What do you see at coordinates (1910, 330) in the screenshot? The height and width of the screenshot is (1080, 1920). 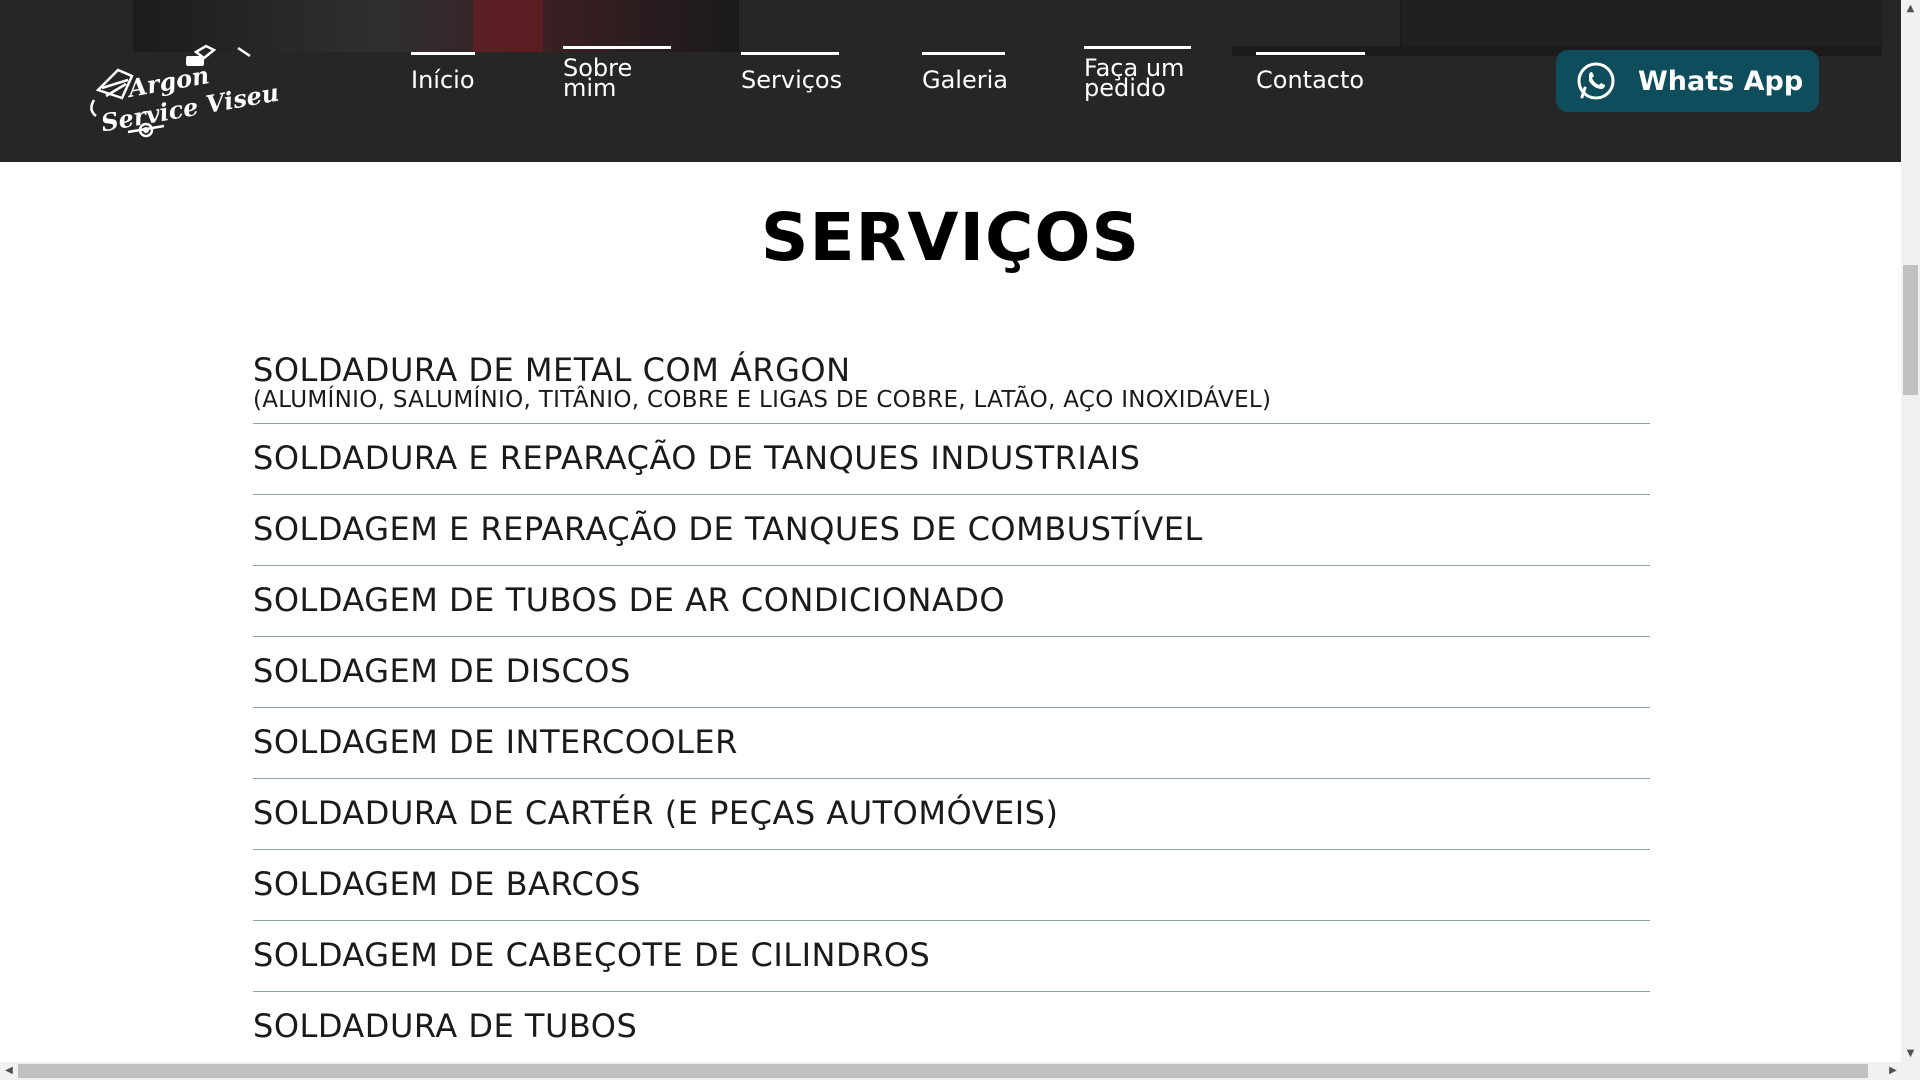 I see `vertical-scrollbar-thumb` at bounding box center [1910, 330].